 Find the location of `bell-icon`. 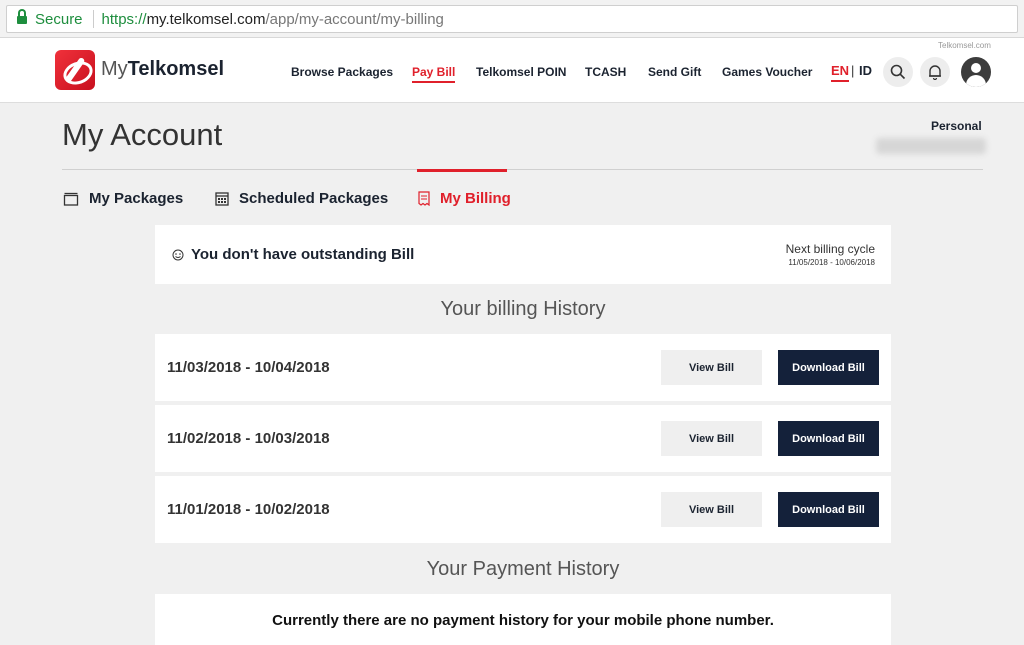

bell-icon is located at coordinates (935, 72).